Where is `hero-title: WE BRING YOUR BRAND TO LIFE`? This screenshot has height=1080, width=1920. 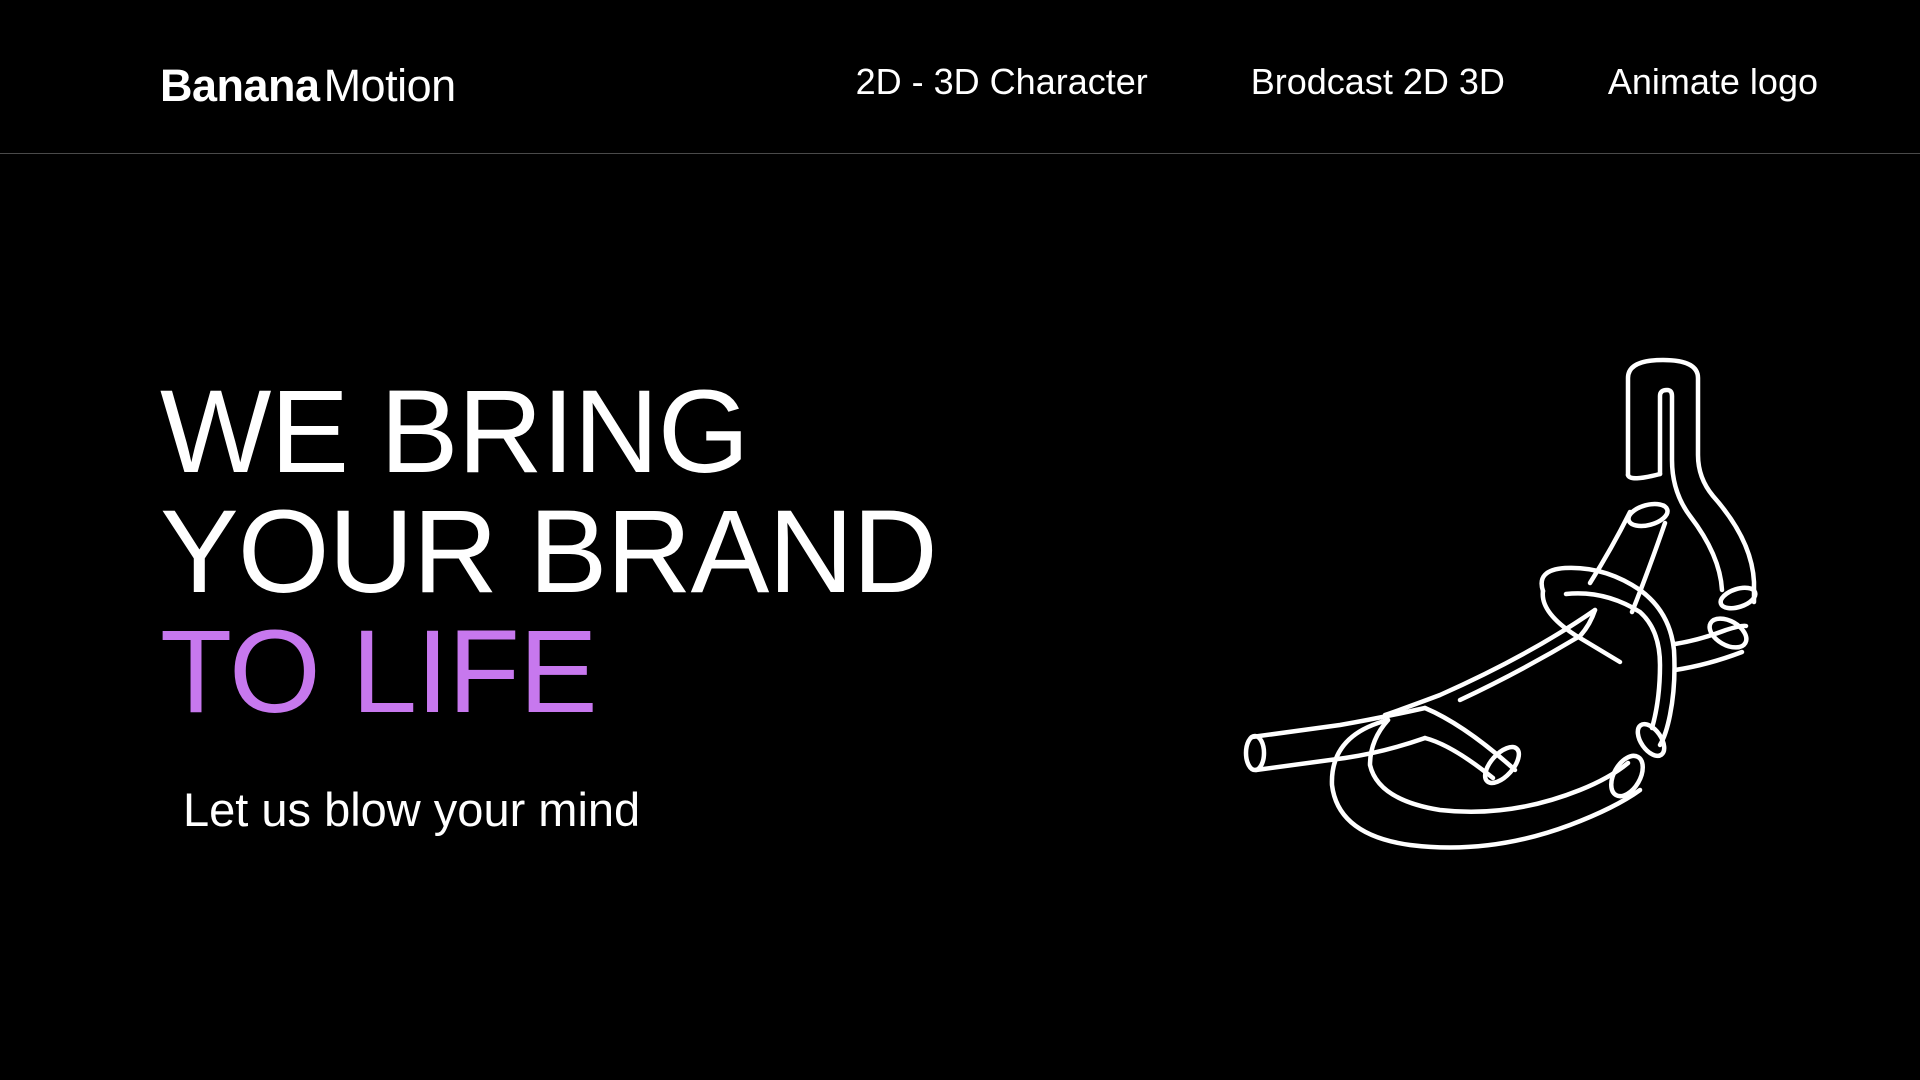
hero-title: WE BRING YOUR BRAND TO LIFE is located at coordinates (549, 552).